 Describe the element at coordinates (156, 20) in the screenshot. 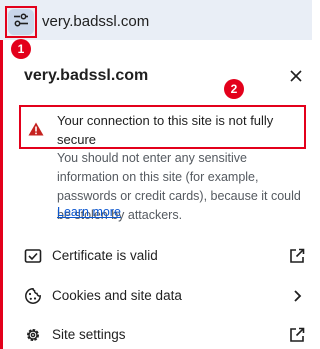

I see `address-bar: very.badssl.com` at that location.